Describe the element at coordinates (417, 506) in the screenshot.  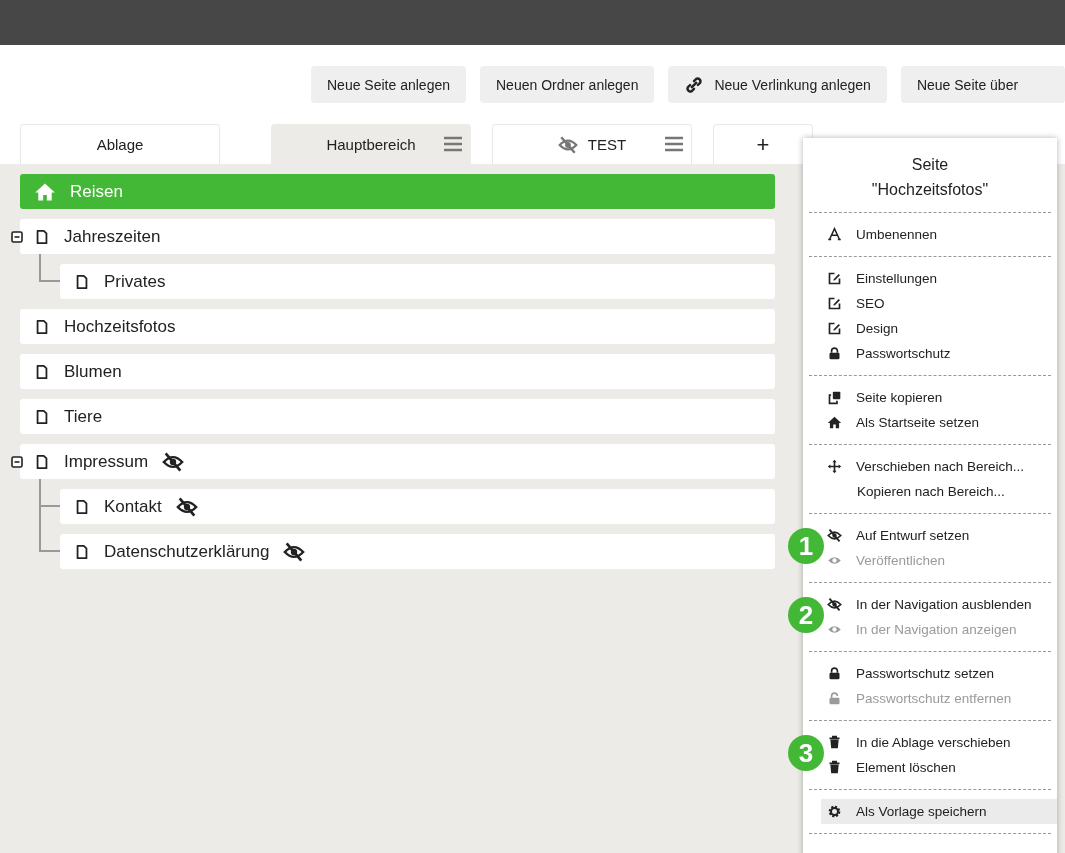
I see `tree-item: Kontakt` at that location.